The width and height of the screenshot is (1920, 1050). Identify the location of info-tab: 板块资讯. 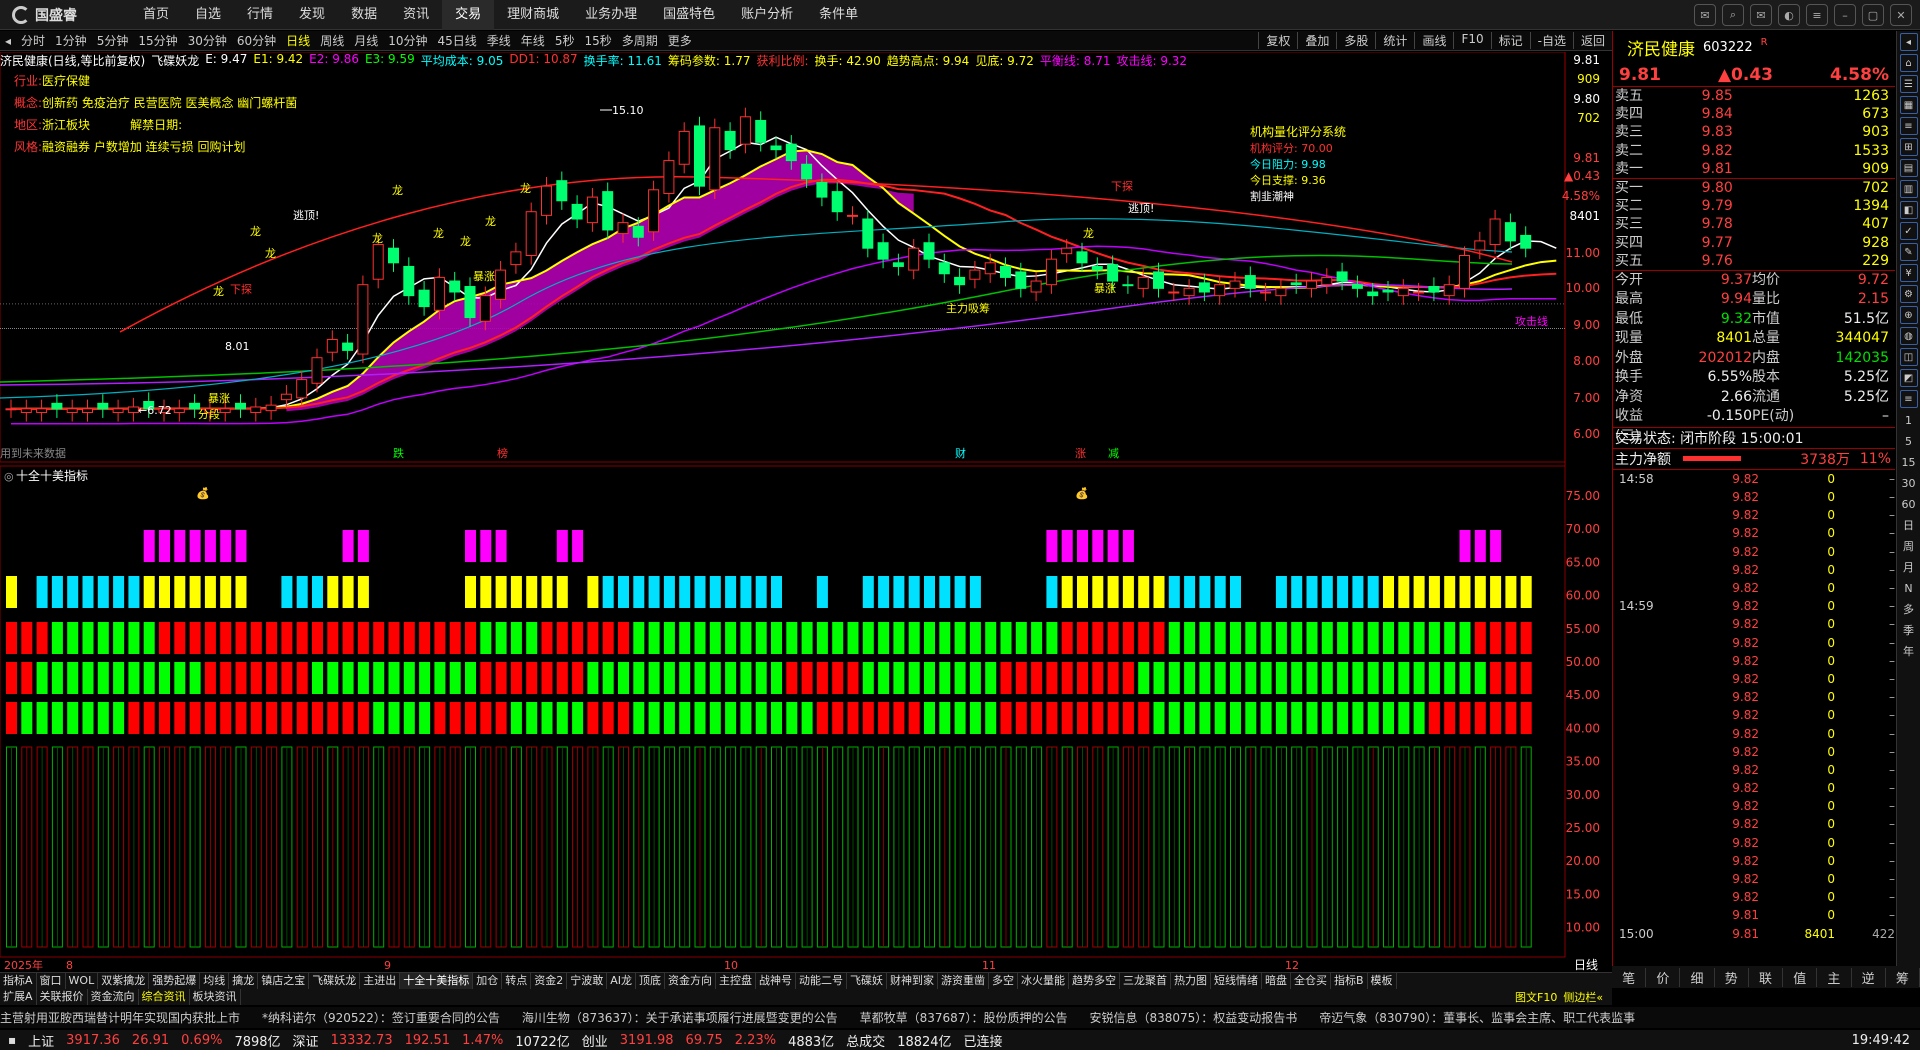
(215, 997).